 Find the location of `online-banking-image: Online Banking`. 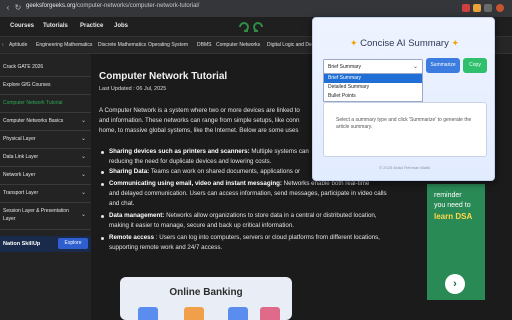

online-banking-image: Online Banking is located at coordinates (206, 298).